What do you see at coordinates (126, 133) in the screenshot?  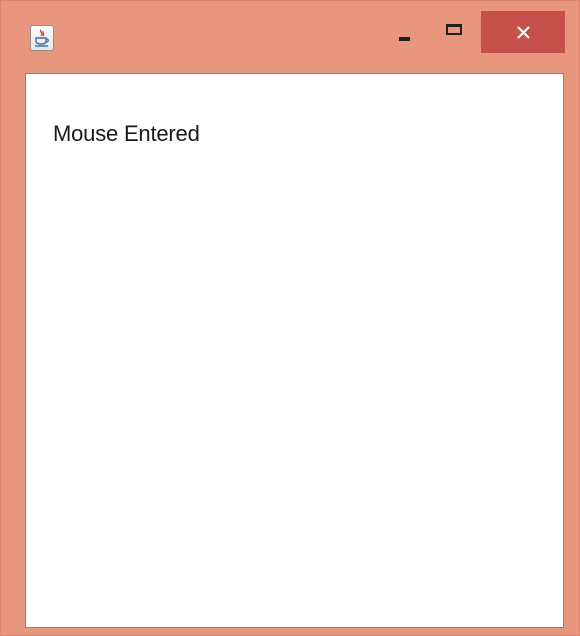 I see `mouse-status-label: Mouse Entered` at bounding box center [126, 133].